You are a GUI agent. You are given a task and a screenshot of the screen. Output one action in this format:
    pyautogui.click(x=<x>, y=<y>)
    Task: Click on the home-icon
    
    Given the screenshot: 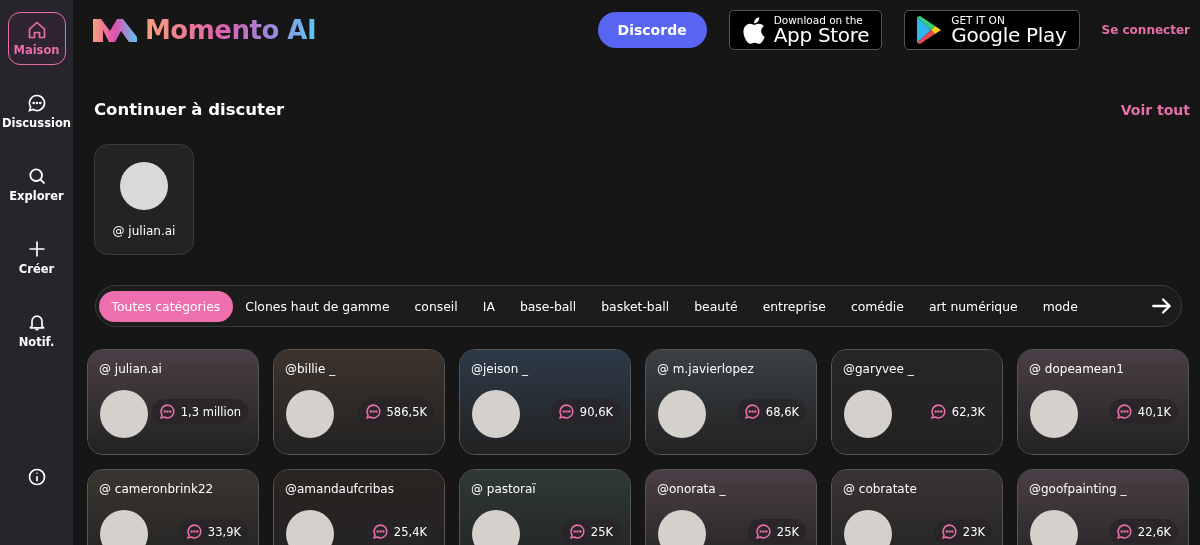 What is the action you would take?
    pyautogui.click(x=36, y=30)
    